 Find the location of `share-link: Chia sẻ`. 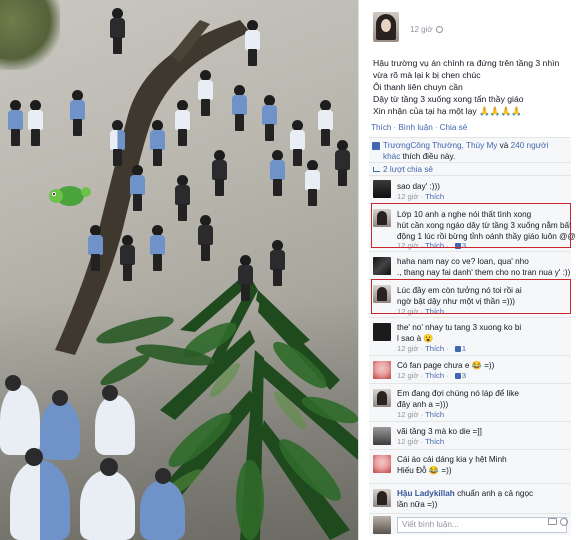

share-link: Chia sẻ is located at coordinates (454, 127).